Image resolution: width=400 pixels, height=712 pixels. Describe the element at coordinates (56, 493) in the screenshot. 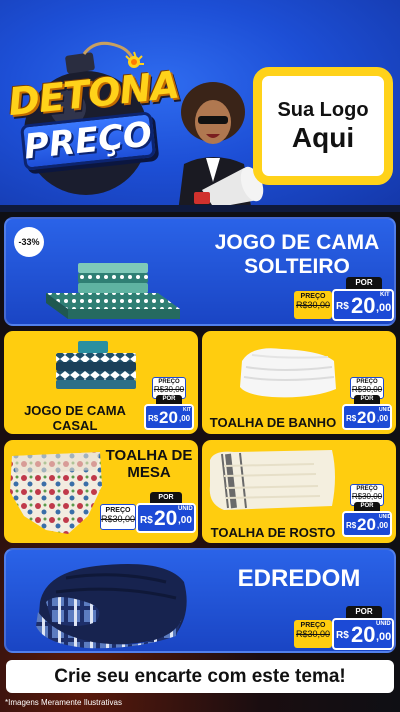

I see `tablecloth-icon` at that location.